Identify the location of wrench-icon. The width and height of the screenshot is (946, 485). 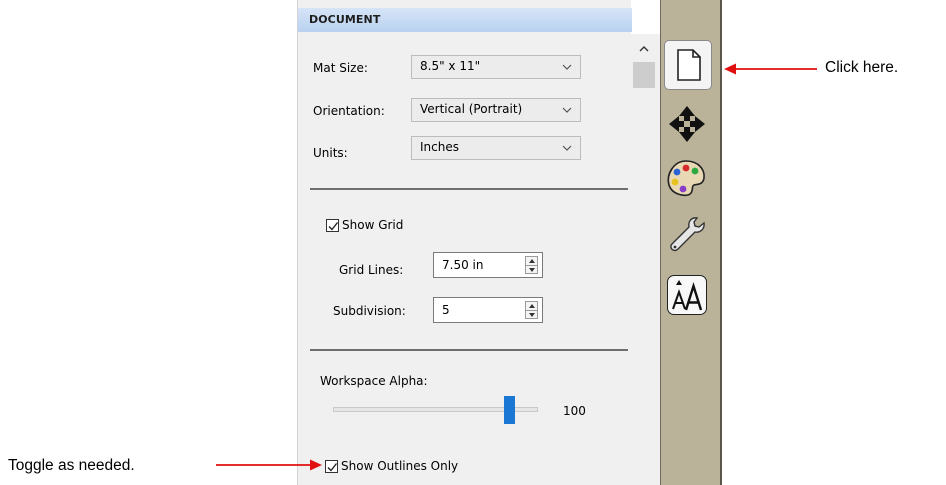
(687, 234).